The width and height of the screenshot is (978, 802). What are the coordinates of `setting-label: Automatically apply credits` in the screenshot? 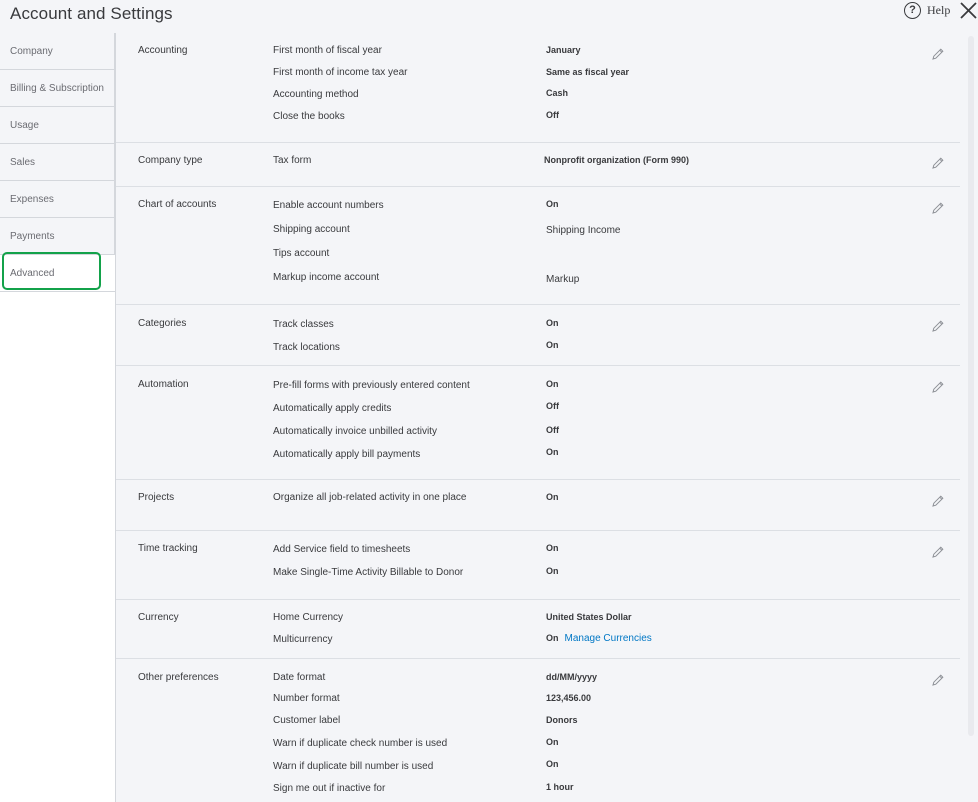 It's located at (332, 408).